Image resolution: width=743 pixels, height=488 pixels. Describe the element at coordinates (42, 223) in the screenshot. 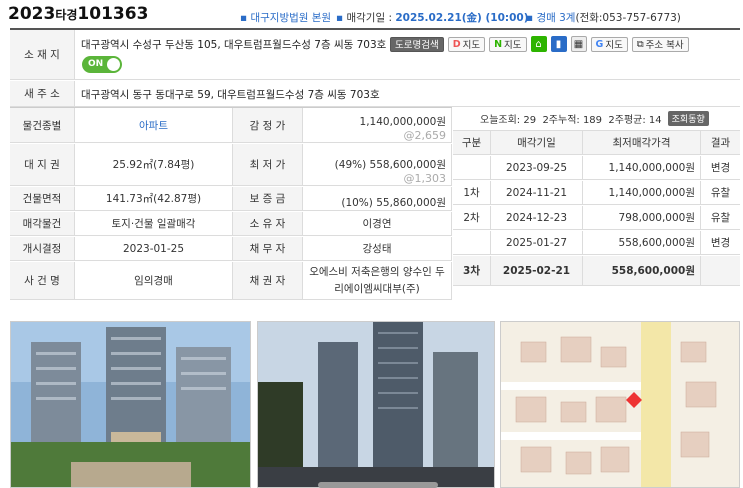

I see `info-label: 매각물건` at that location.